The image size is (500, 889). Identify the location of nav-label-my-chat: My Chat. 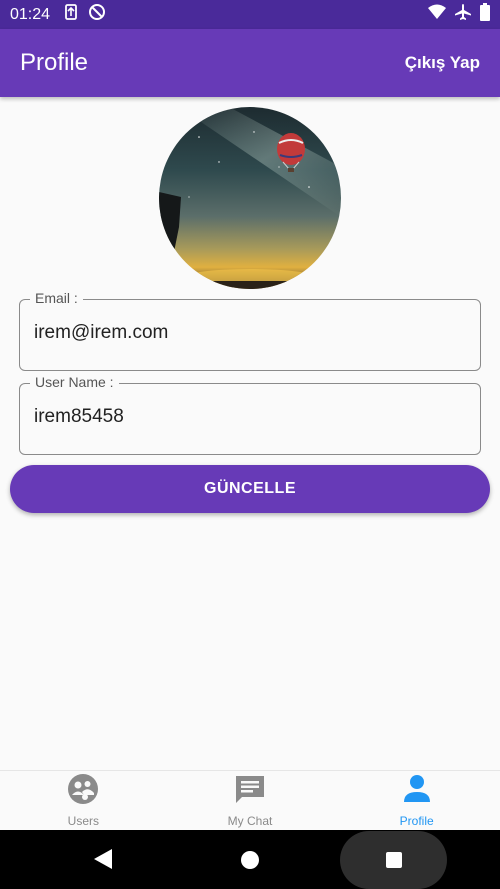
(250, 821).